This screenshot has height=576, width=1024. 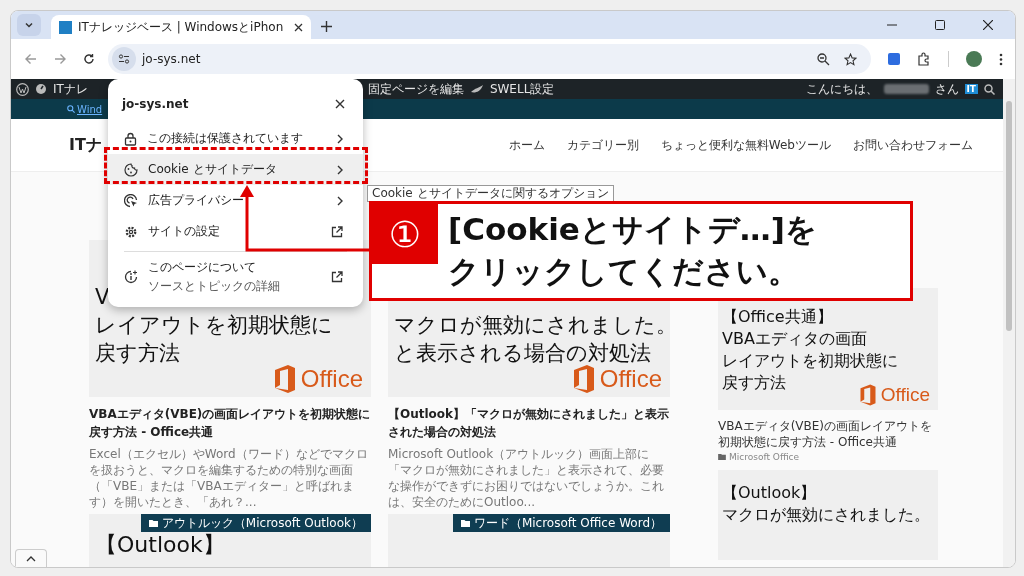 What do you see at coordinates (894, 59) in the screenshot?
I see `extension-icon` at bounding box center [894, 59].